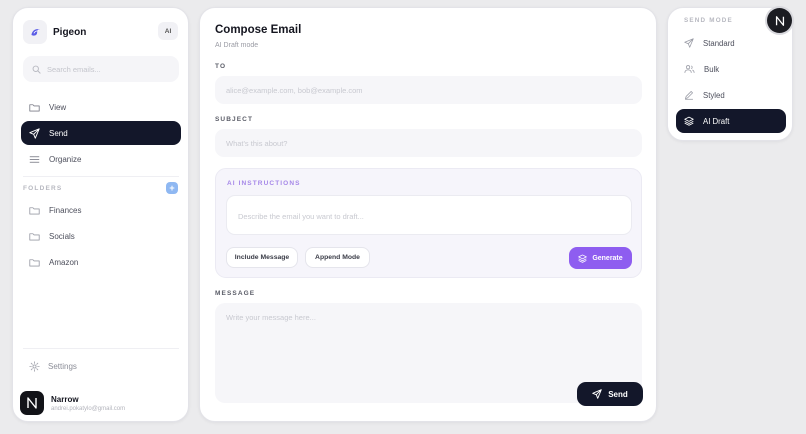 The image size is (806, 434). I want to click on subject-field, so click(428, 143).